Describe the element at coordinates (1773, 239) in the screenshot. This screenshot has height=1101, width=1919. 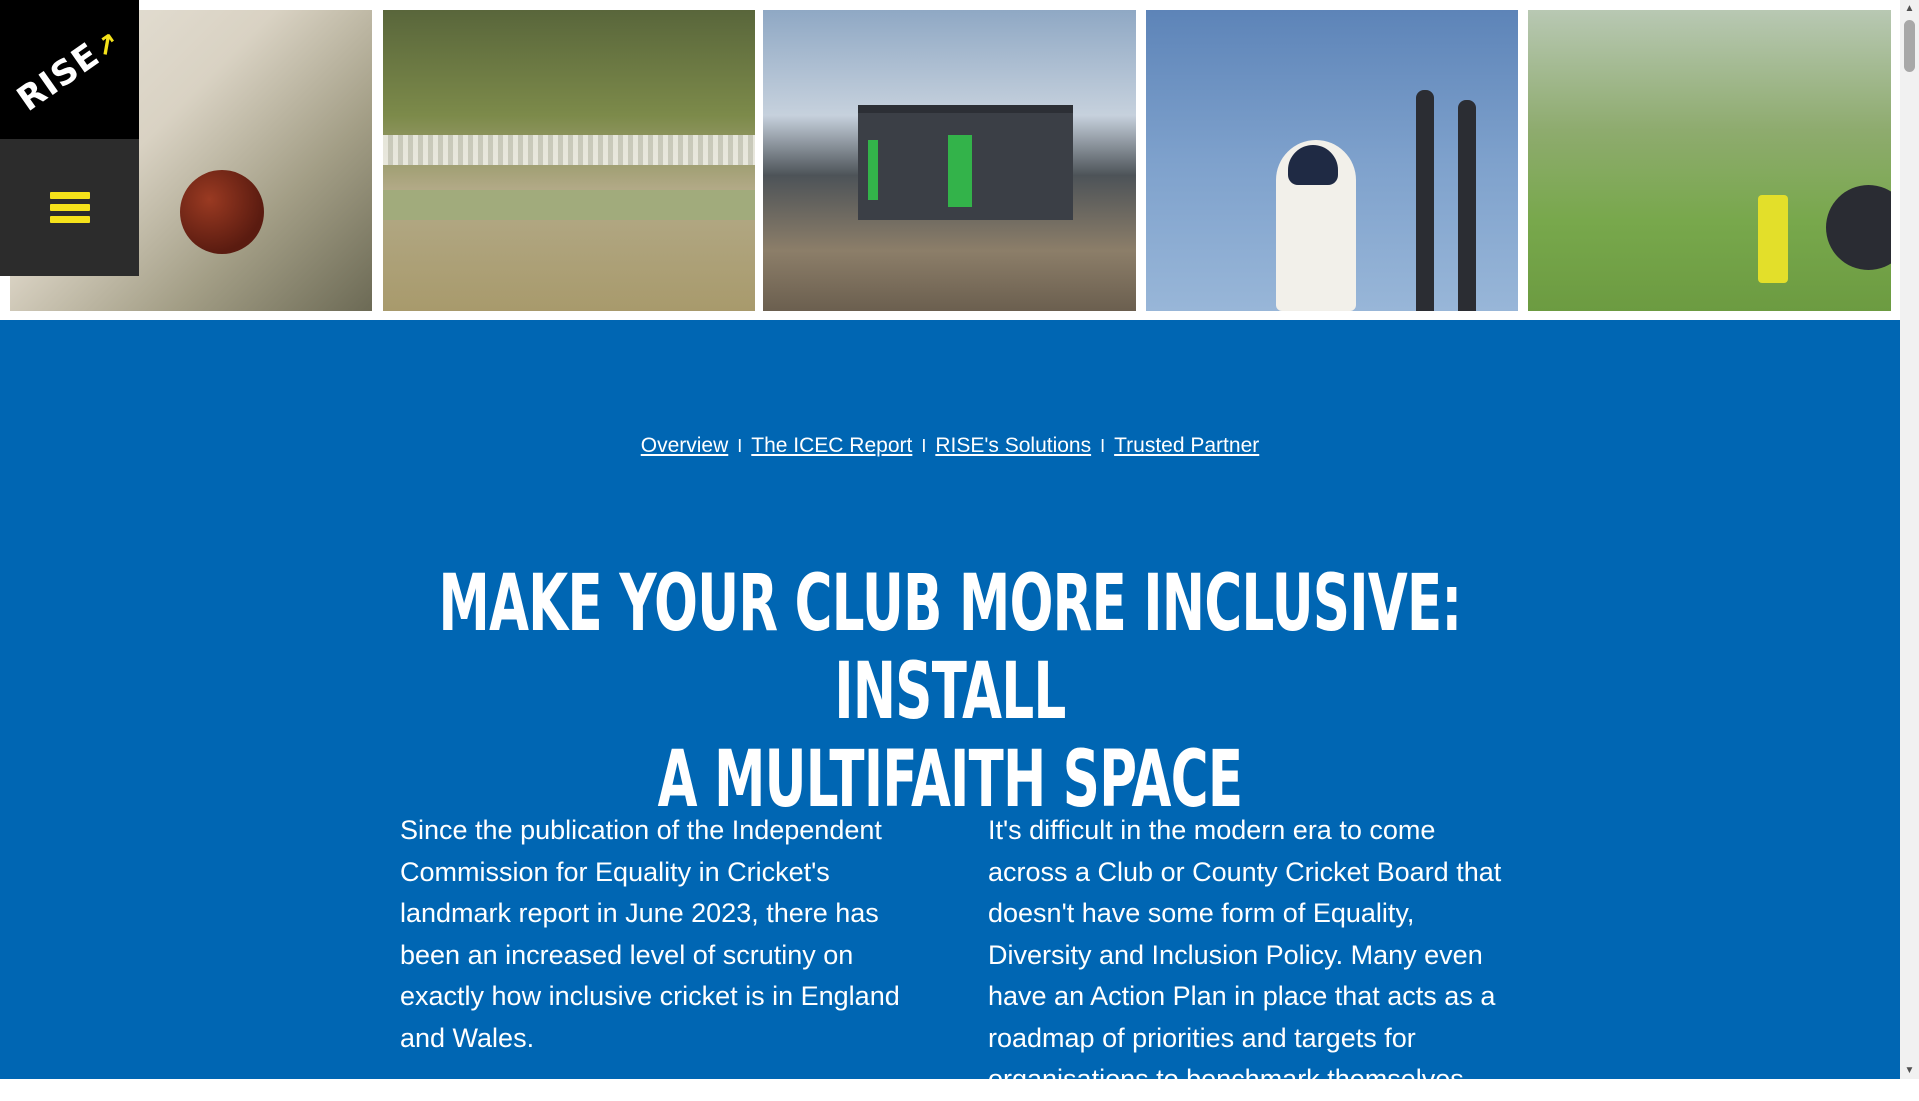
I see `water-bottle-graphic` at that location.